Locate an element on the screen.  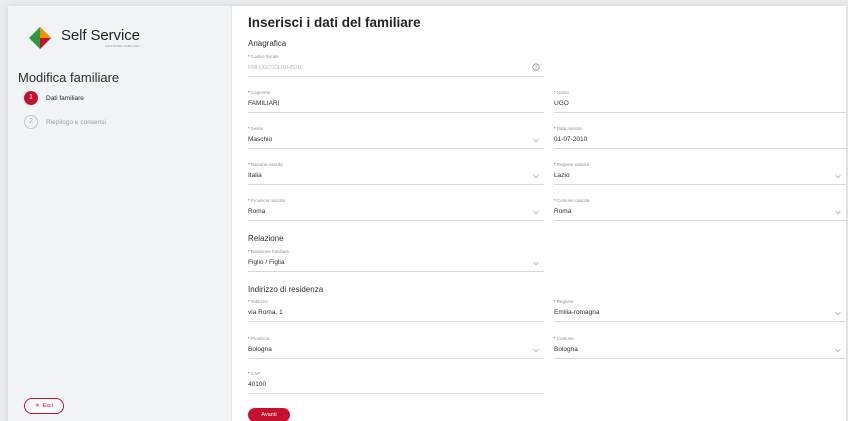
step-number-badge: 1 is located at coordinates (31, 98).